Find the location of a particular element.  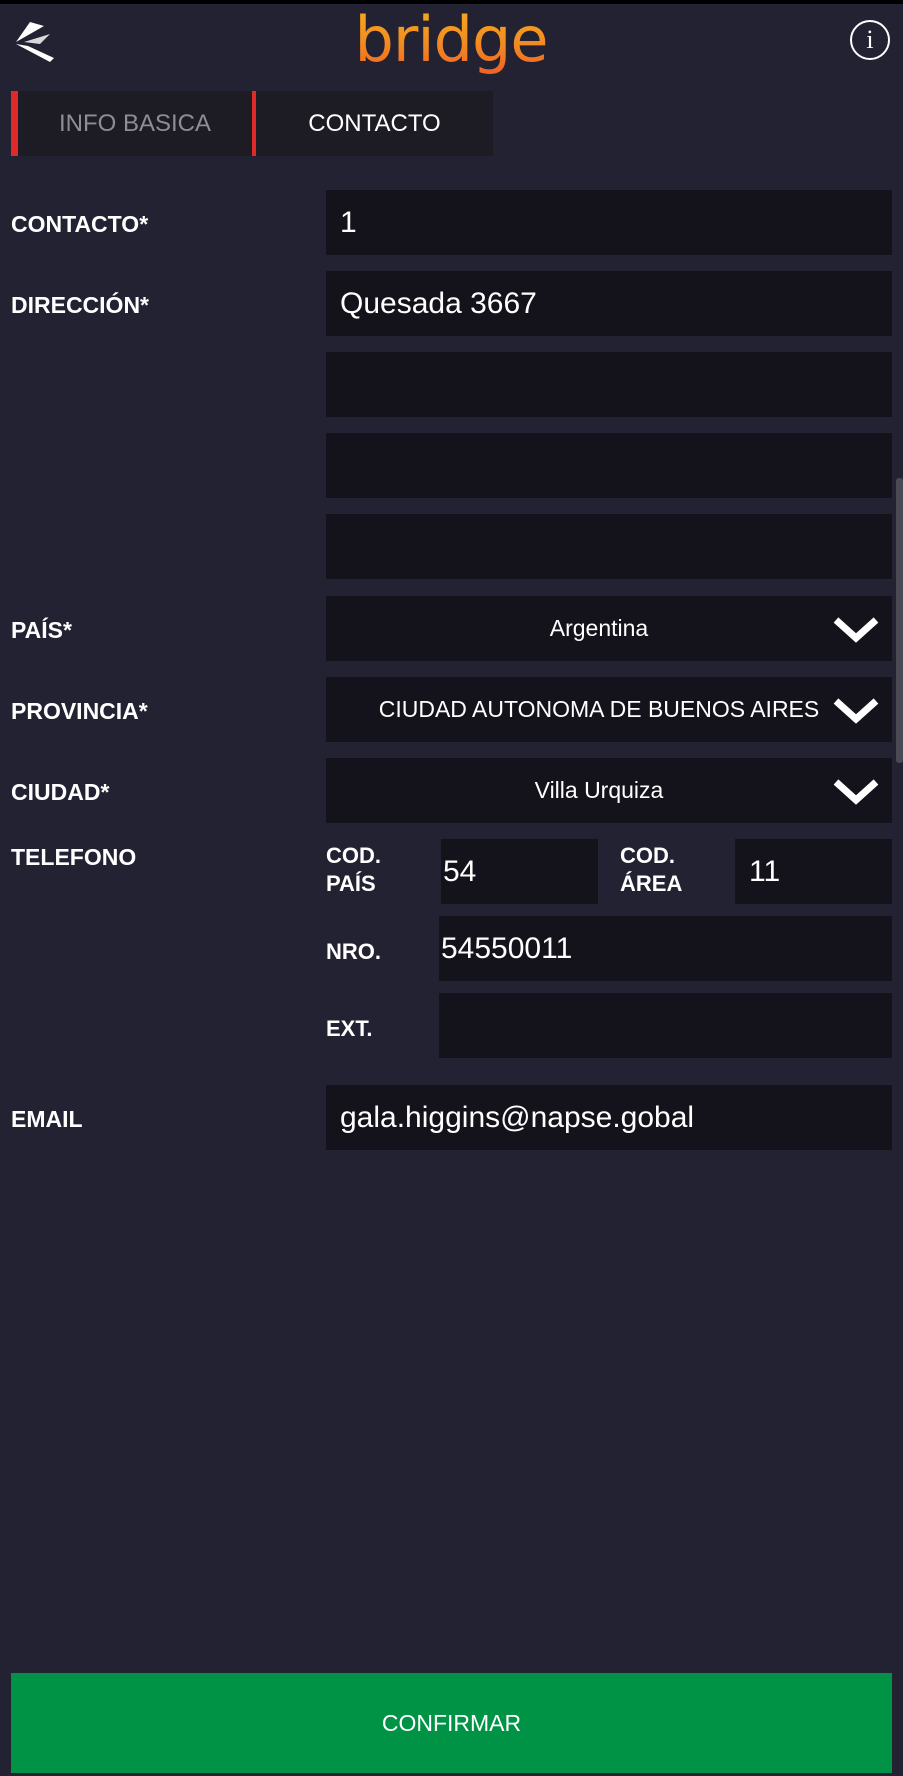

provincia-select: CIUDAD AUTONOMA DE BUENOS AIRES is located at coordinates (609, 709).